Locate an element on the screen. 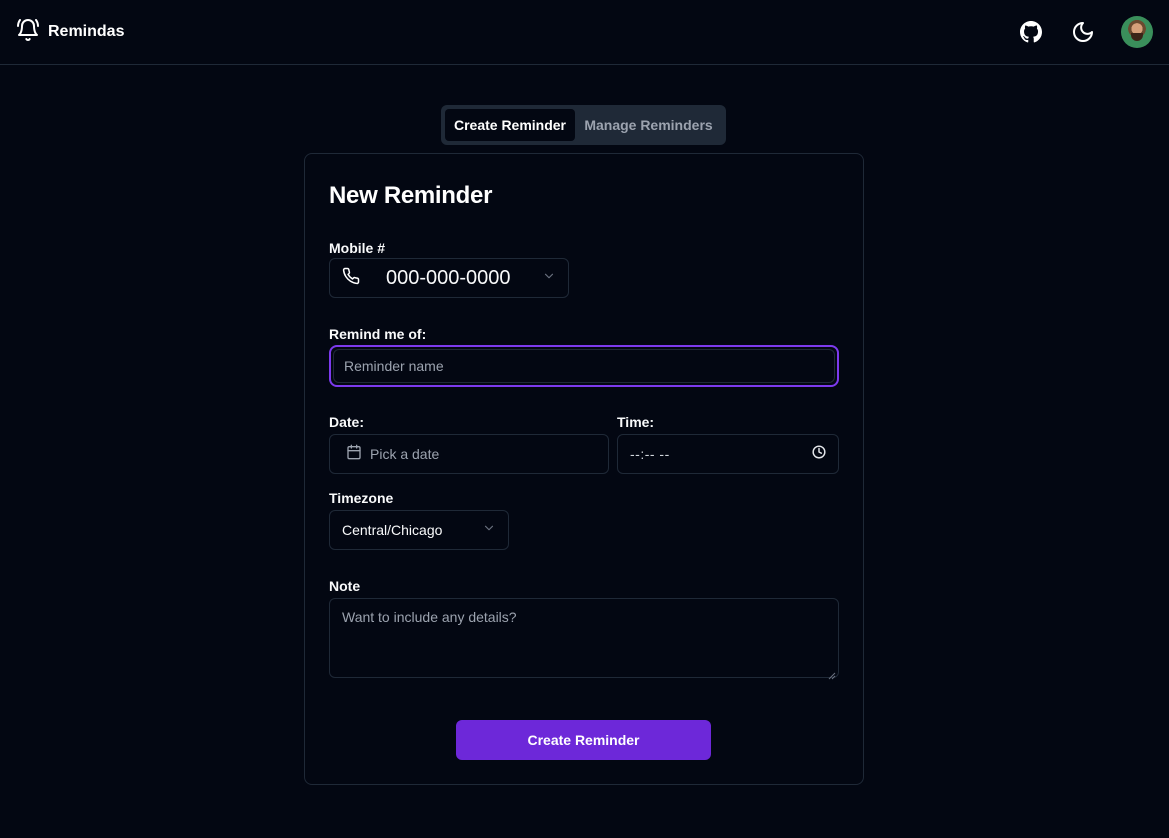  mobile-value: 000-000-0000 is located at coordinates (448, 277).